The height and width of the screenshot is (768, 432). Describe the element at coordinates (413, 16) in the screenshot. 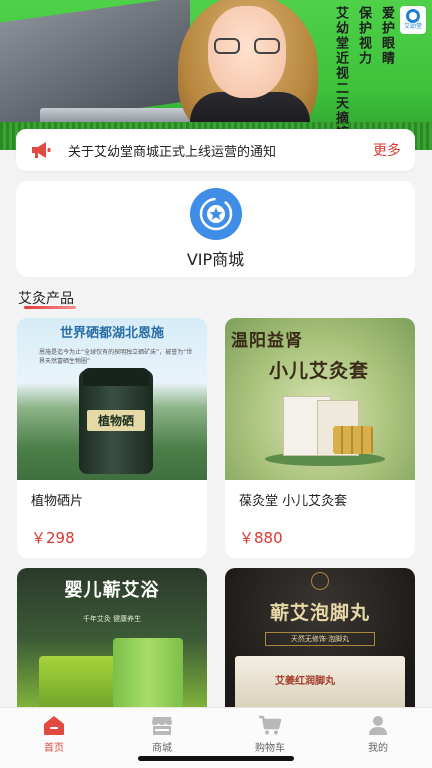

I see `brand-logo-icon` at that location.